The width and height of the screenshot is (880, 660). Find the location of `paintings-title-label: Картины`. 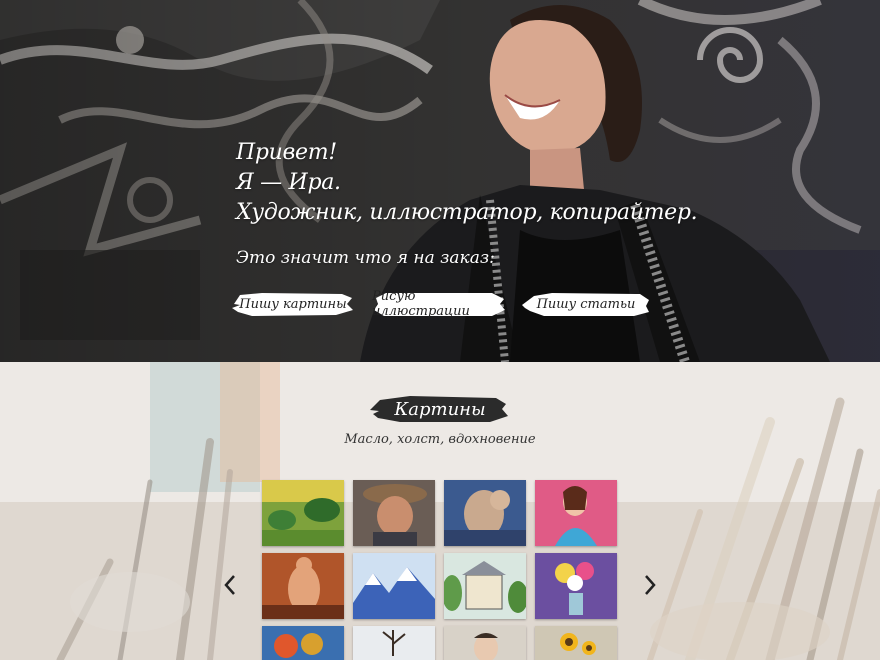

paintings-title-label: Картины is located at coordinates (440, 409).